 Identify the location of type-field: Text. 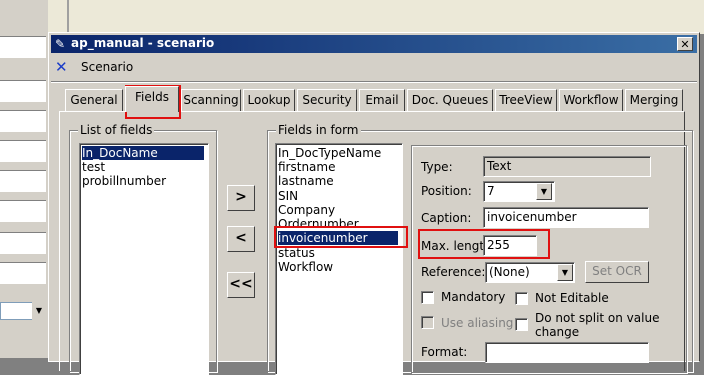
(567, 166).